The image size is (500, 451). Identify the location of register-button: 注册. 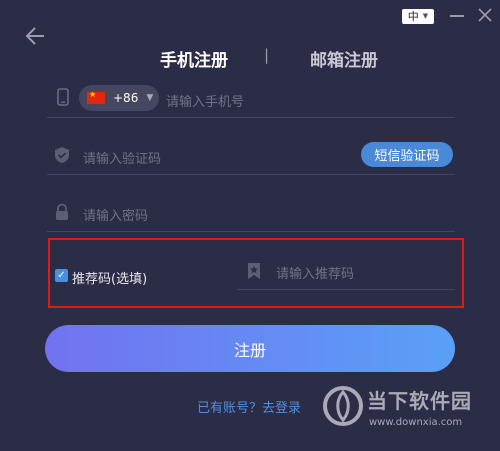
(250, 348).